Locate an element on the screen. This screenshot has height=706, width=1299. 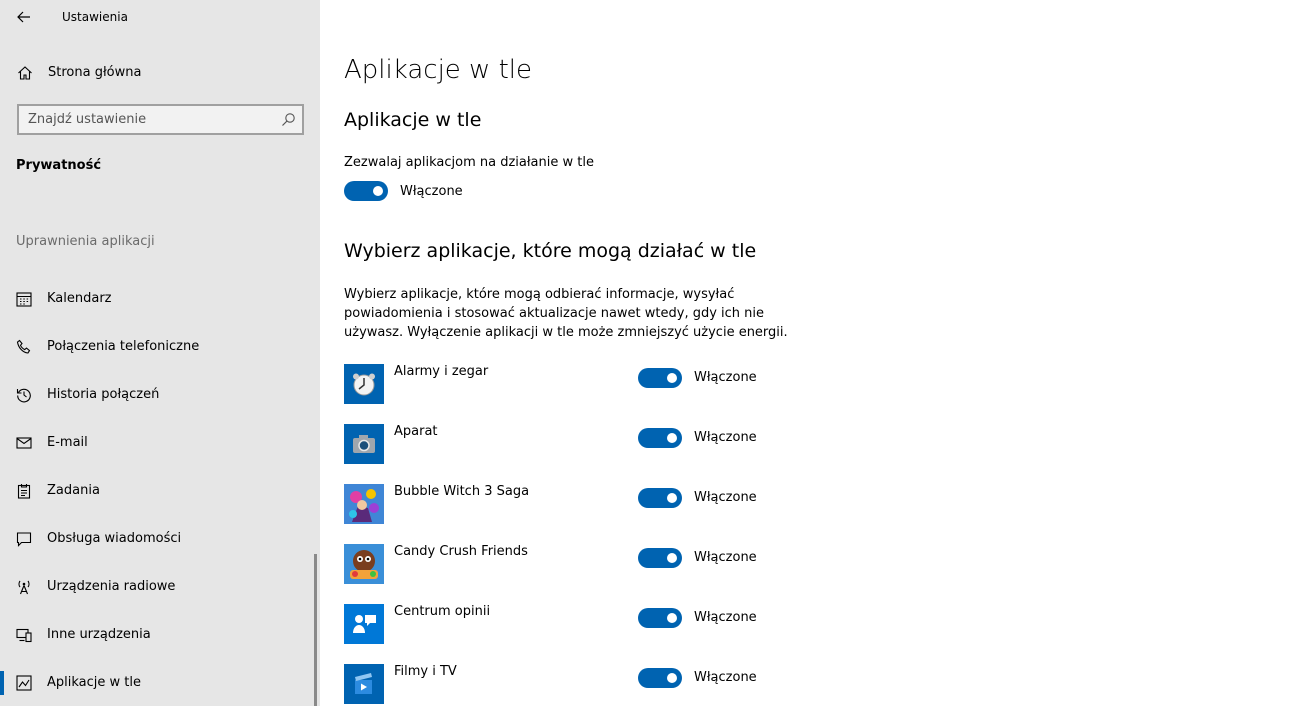
sidebar-item-label: Inne urządzenia is located at coordinates (99, 634).